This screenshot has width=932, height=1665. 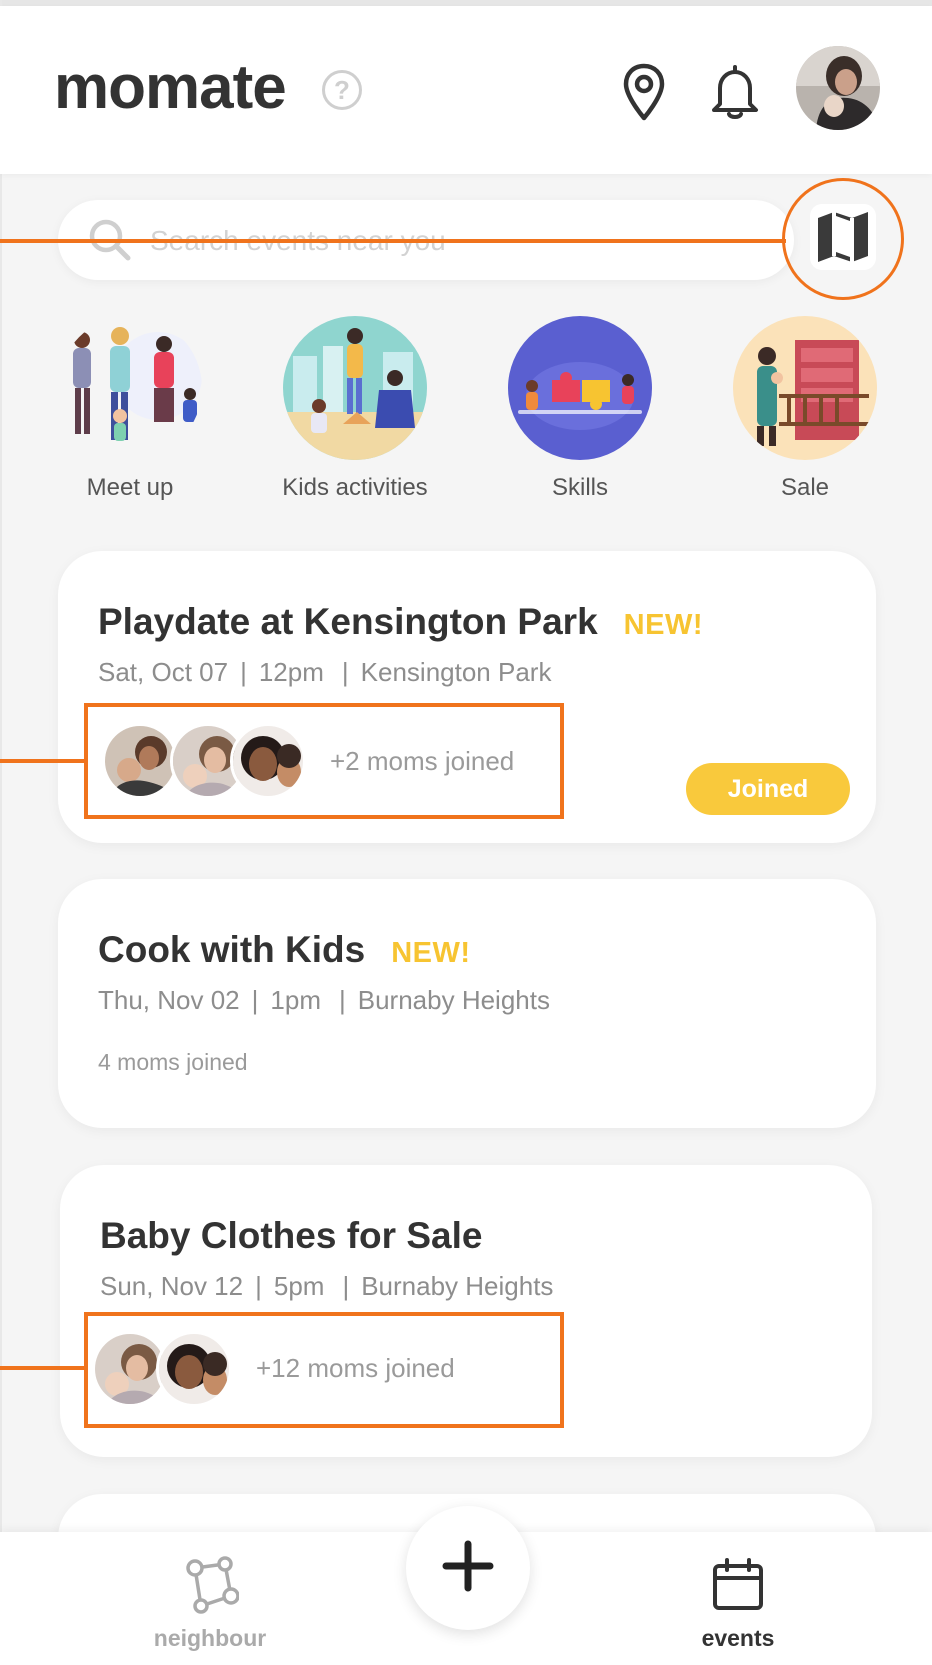 I want to click on event-time: 1pm, so click(x=295, y=1000).